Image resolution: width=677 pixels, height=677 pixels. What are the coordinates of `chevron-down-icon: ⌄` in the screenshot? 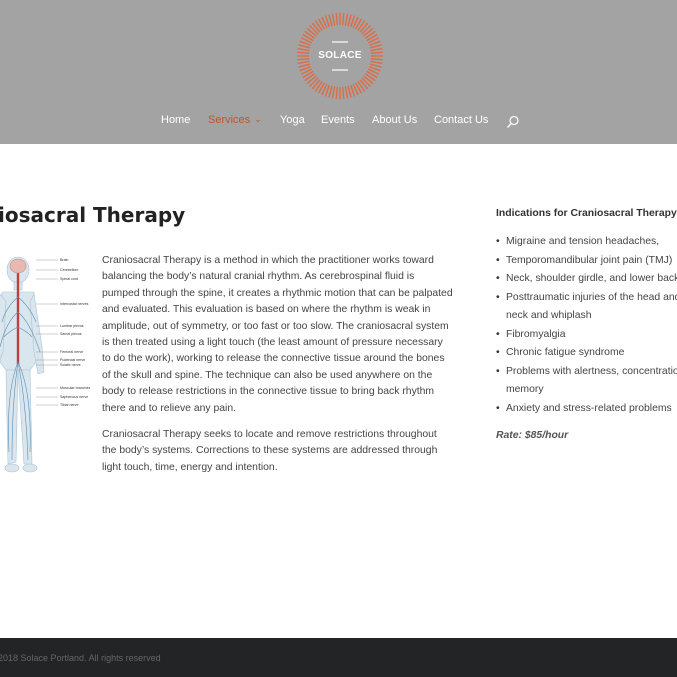 It's located at (258, 119).